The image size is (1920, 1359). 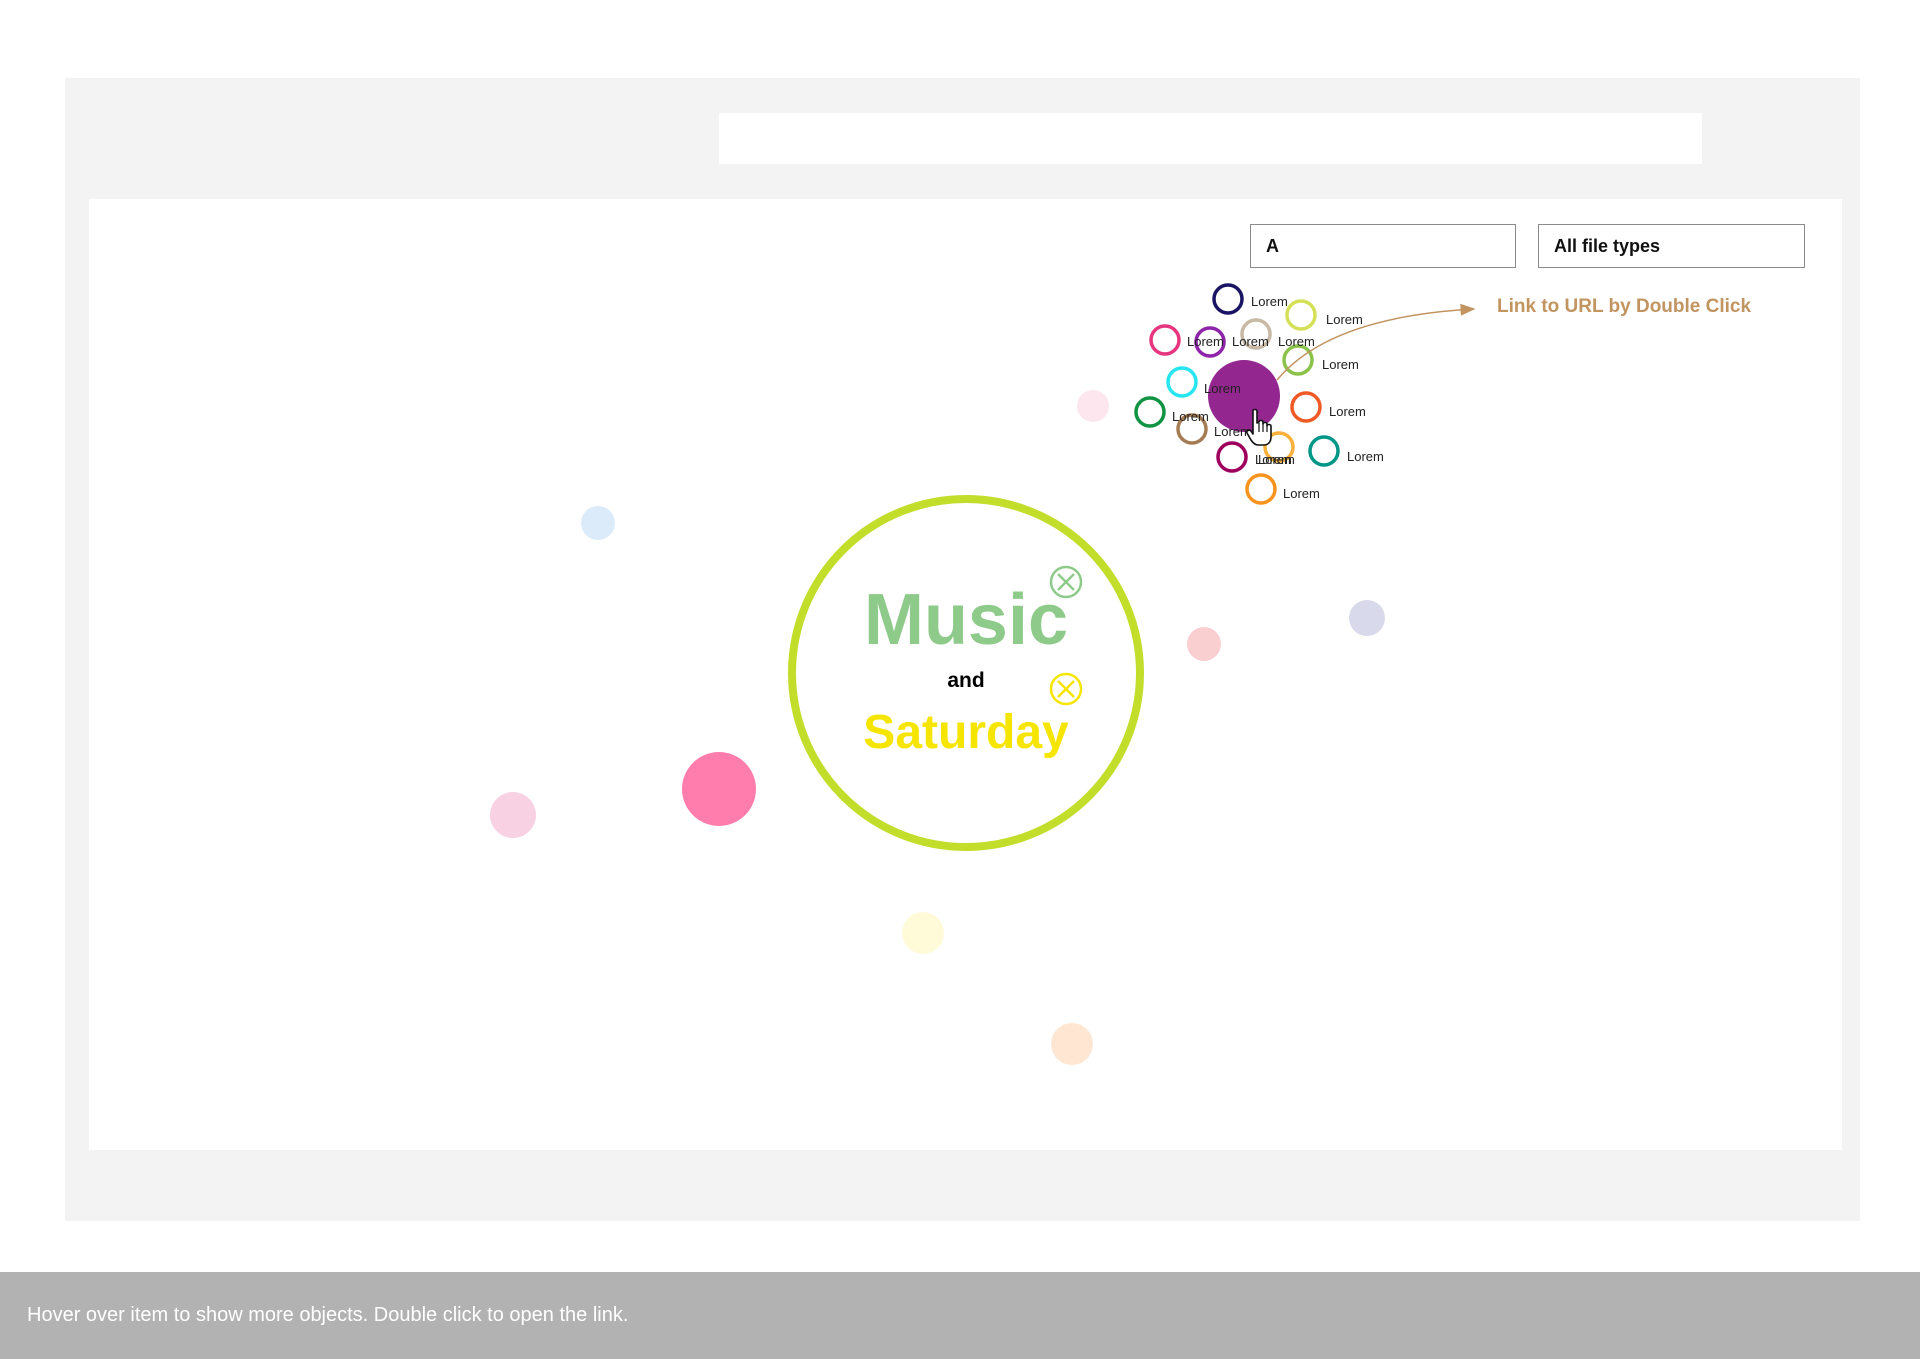 I want to click on top-search-bar, so click(x=1210, y=138).